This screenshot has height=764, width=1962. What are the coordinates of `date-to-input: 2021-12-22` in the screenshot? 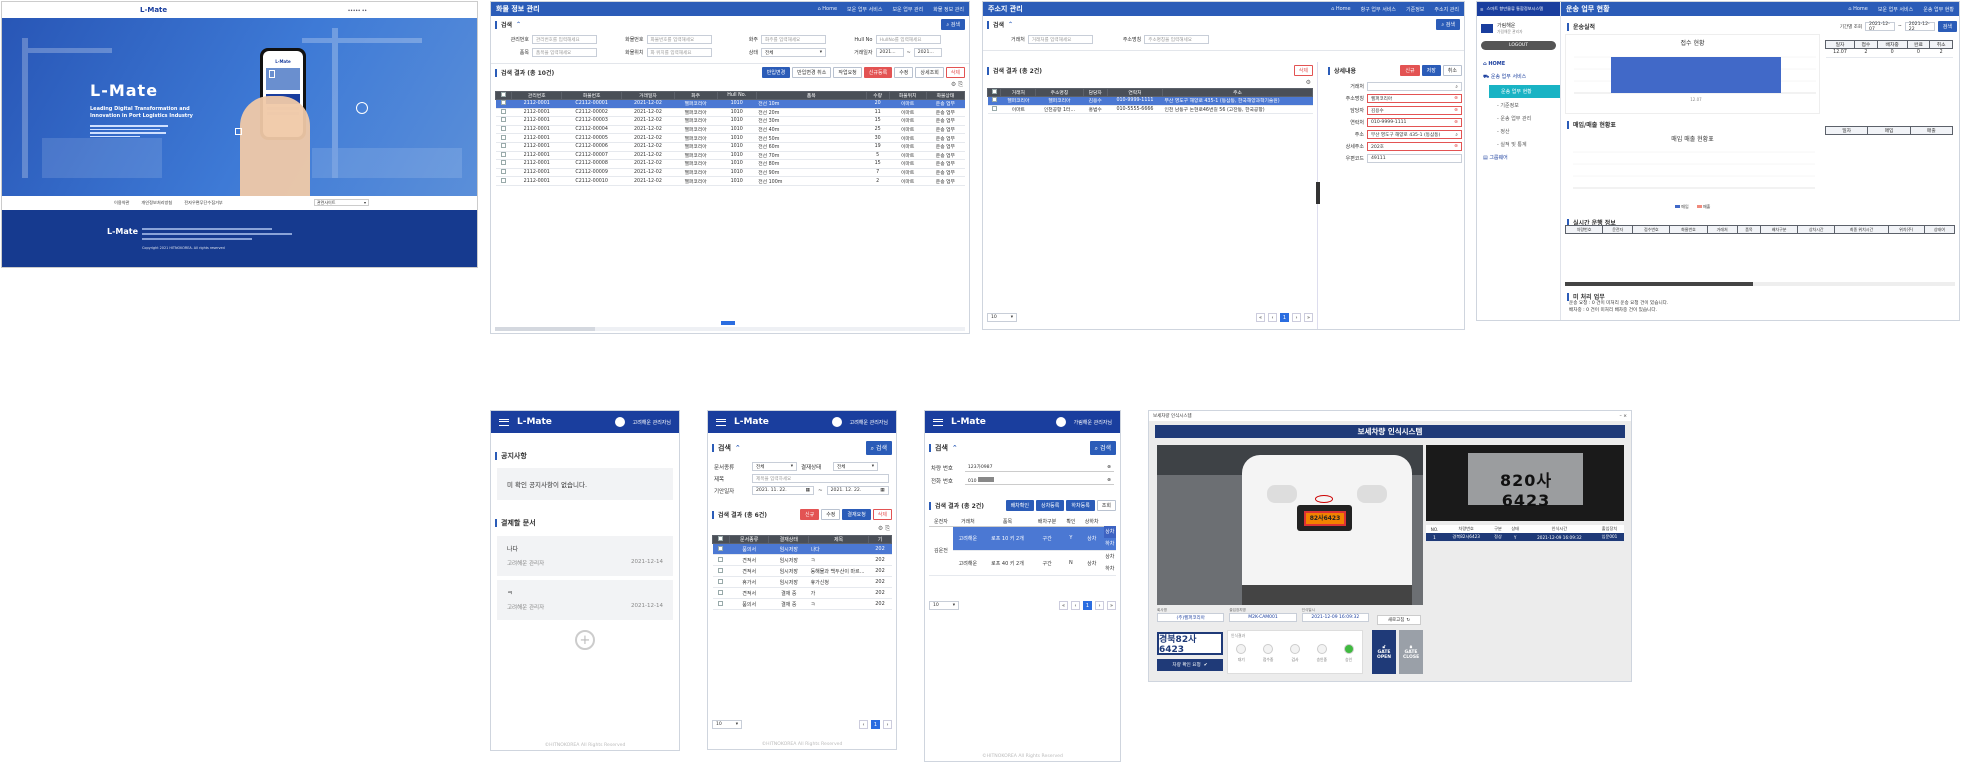 It's located at (1919, 27).